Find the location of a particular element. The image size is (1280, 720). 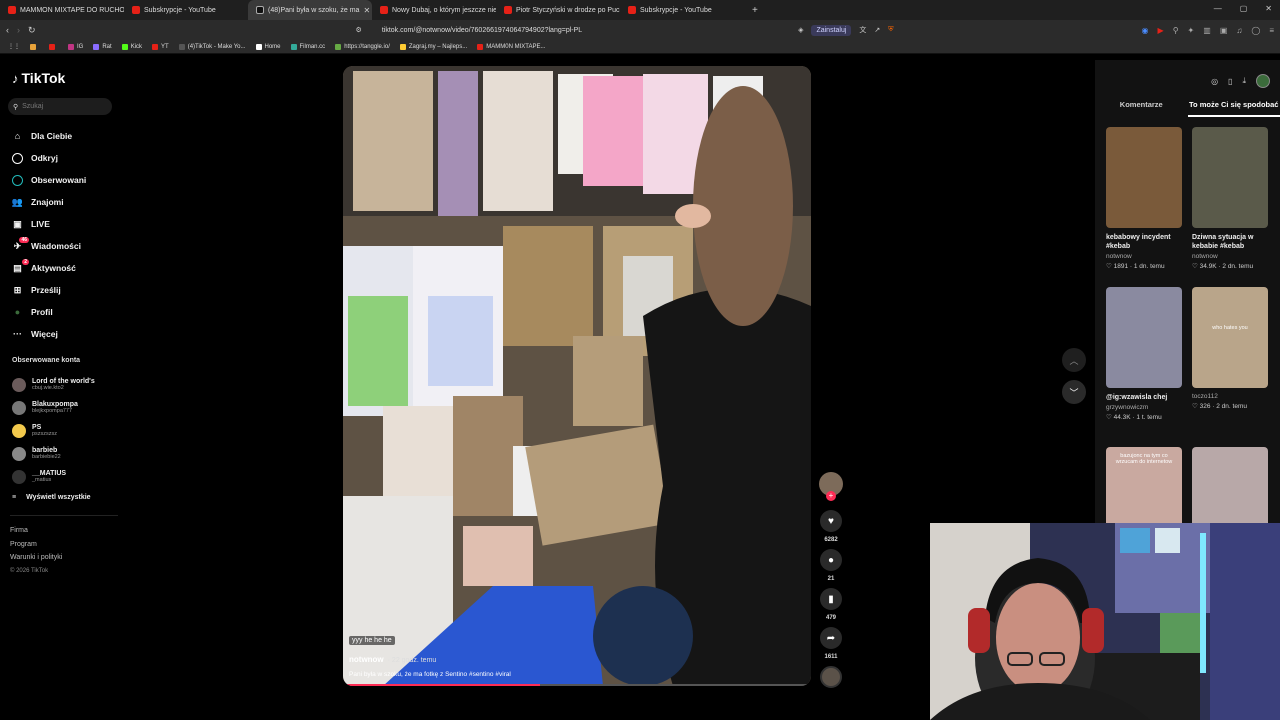

share-icon: ↗ is located at coordinates (877, 30).